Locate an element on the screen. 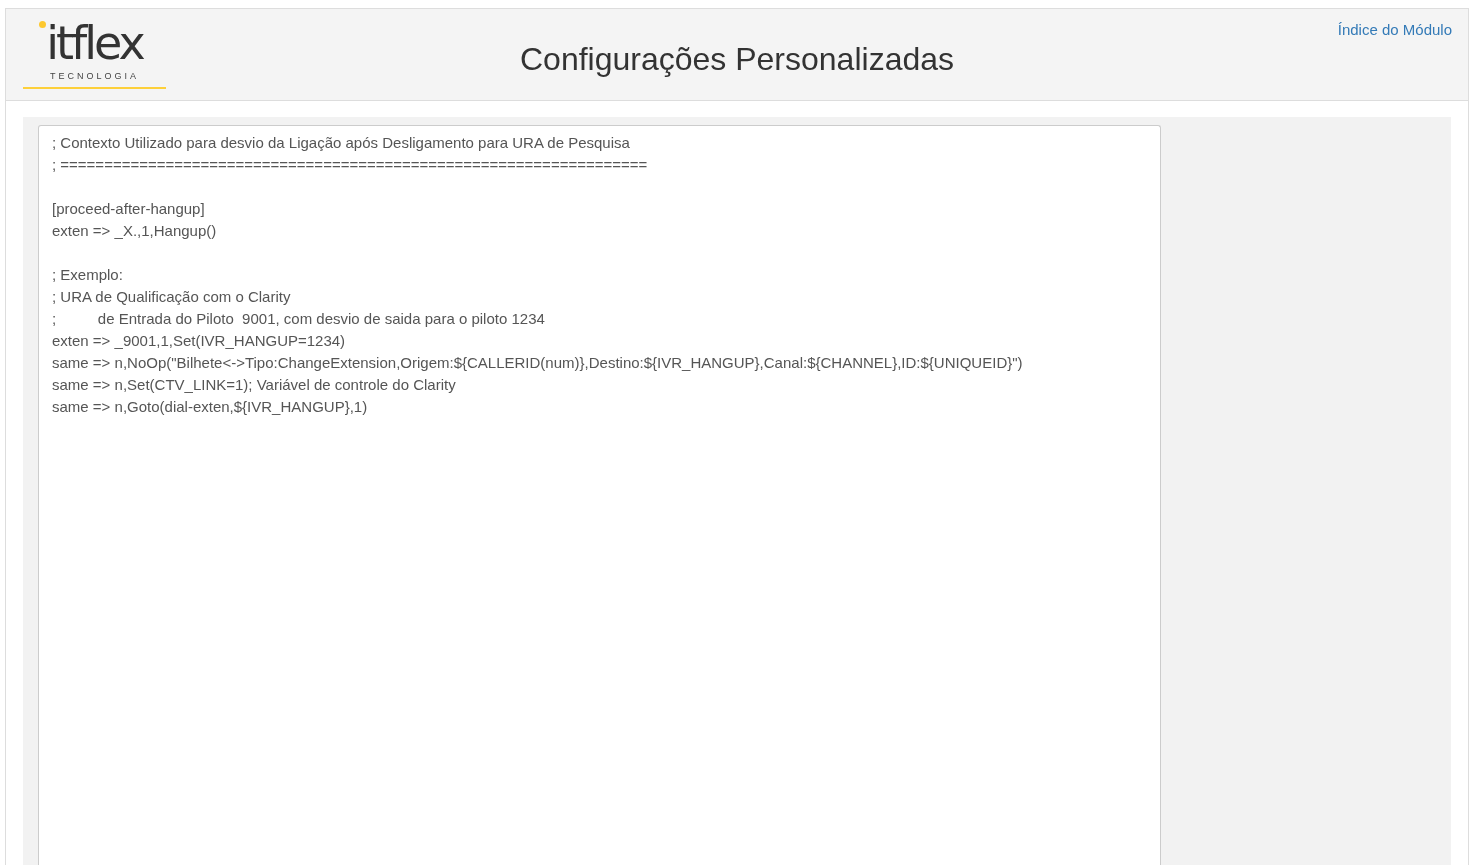  module-index-link: Índice do Módulo is located at coordinates (1394, 29).